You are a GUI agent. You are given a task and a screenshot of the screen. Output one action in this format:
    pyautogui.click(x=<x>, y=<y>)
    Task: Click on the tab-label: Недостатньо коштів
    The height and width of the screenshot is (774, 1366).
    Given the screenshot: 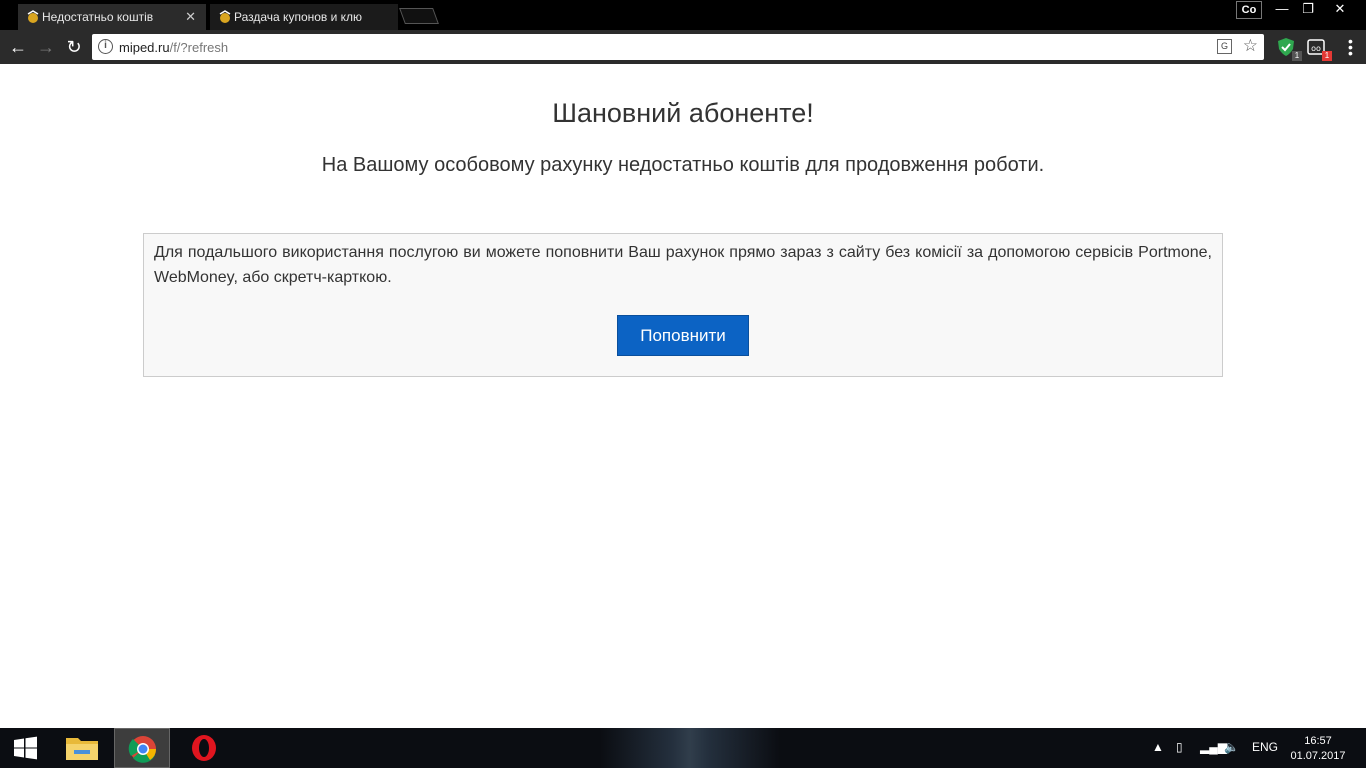 What is the action you would take?
    pyautogui.click(x=98, y=17)
    